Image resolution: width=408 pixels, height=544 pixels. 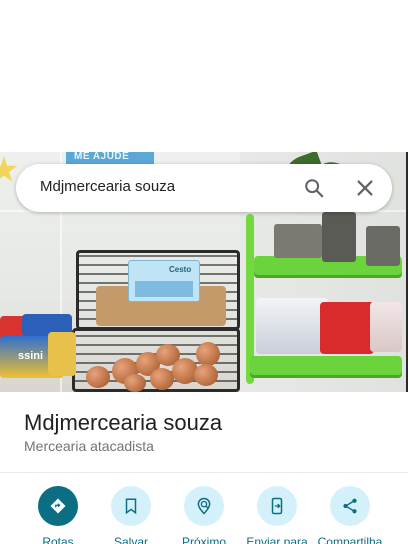 What do you see at coordinates (180, 269) in the screenshot?
I see `label-text: Cesto` at bounding box center [180, 269].